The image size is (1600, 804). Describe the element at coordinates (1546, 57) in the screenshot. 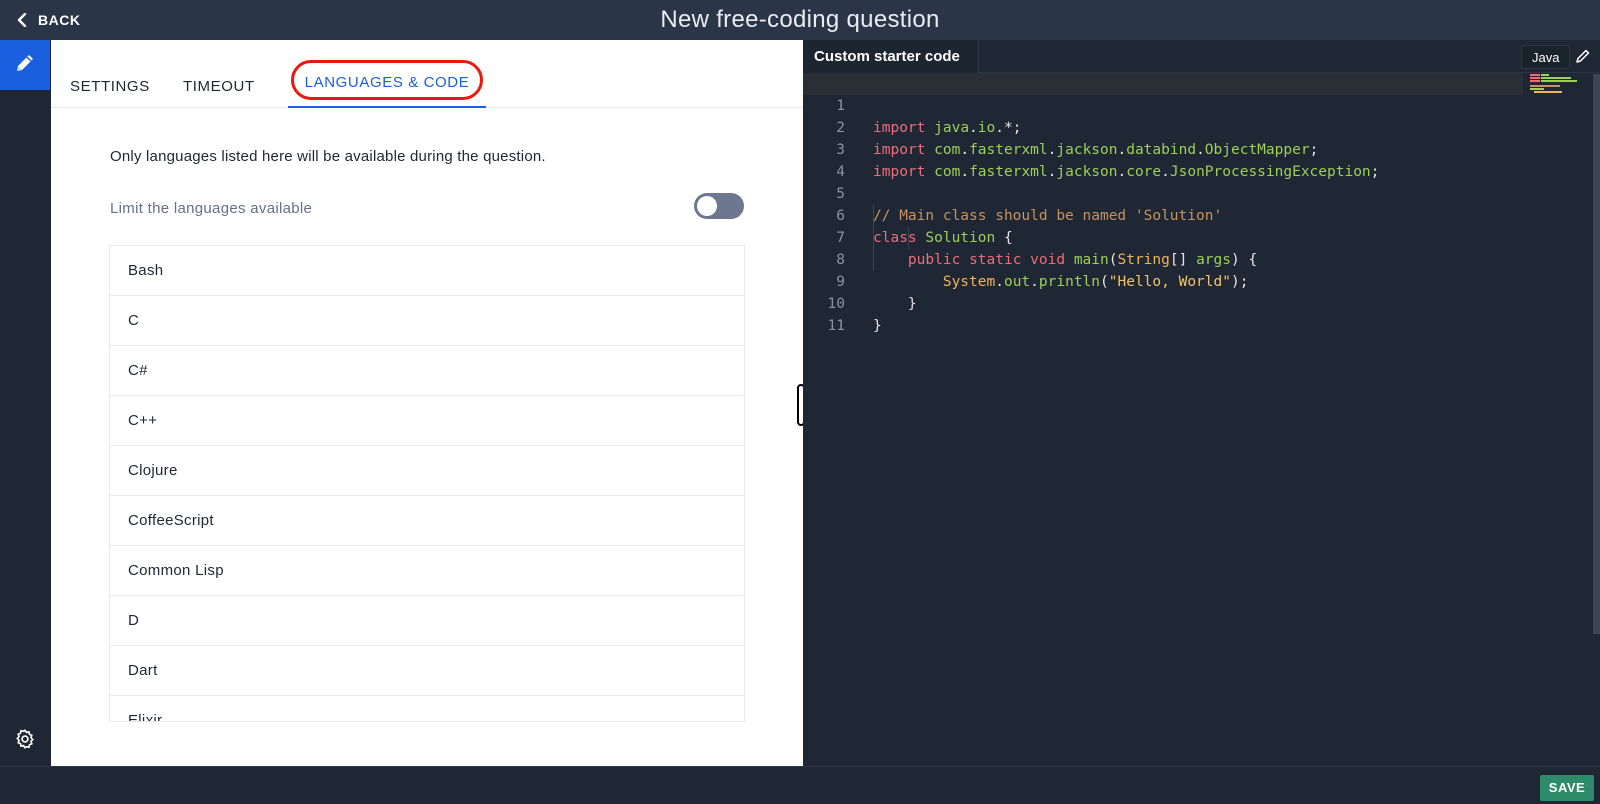

I see `language-selector: Java` at that location.